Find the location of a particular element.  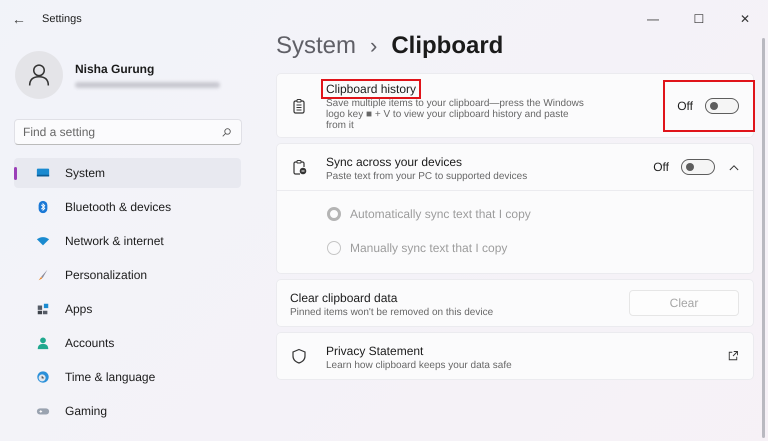

setting-title: Clear clipboard data is located at coordinates (344, 297).